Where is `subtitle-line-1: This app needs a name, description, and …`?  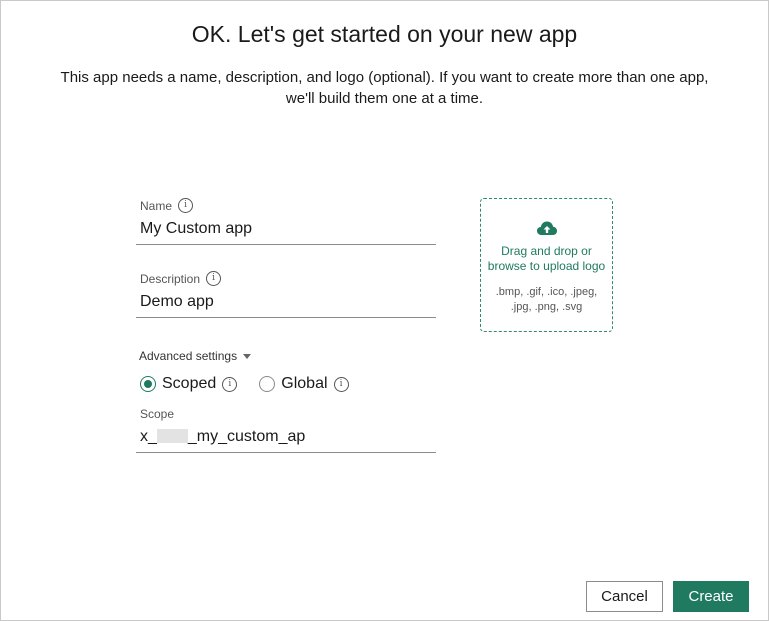 subtitle-line-1: This app needs a name, description, and … is located at coordinates (384, 77).